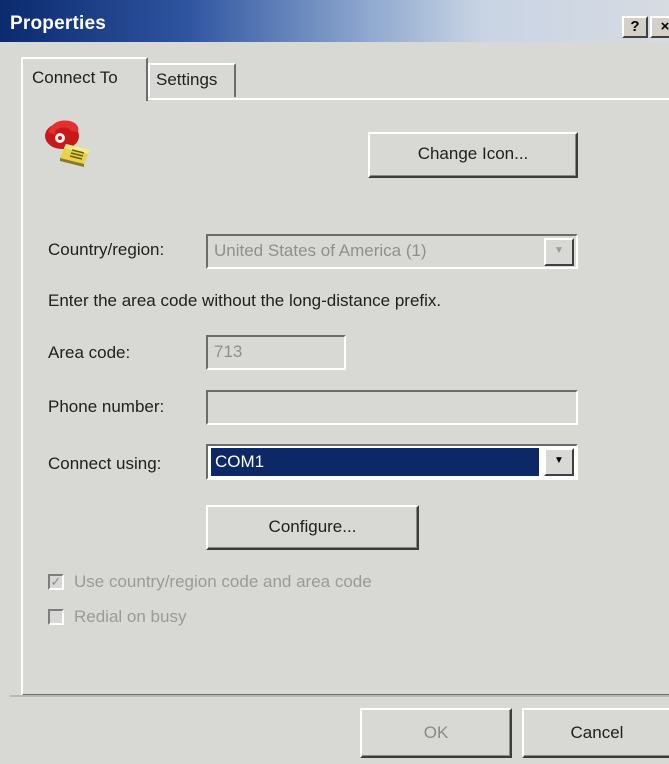 The width and height of the screenshot is (669, 764). What do you see at coordinates (56, 582) in the screenshot?
I see `use-country-code-checkbox: ✓` at bounding box center [56, 582].